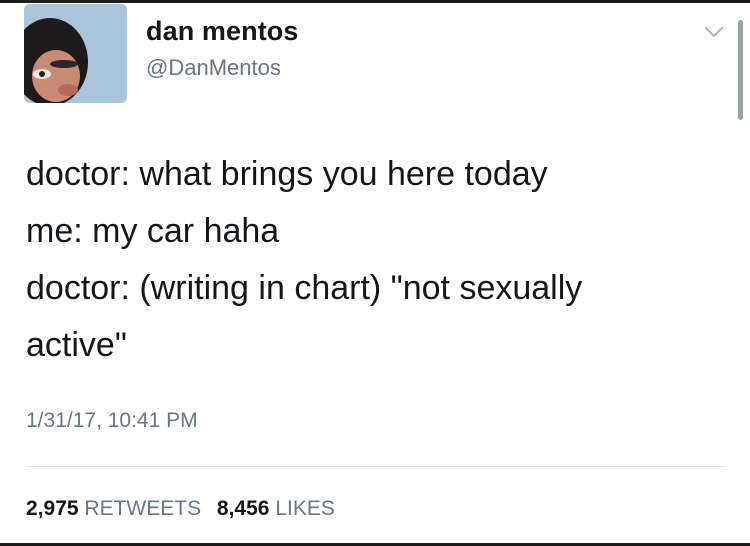 The width and height of the screenshot is (750, 546). I want to click on author-display-name: dan mentos, so click(222, 31).